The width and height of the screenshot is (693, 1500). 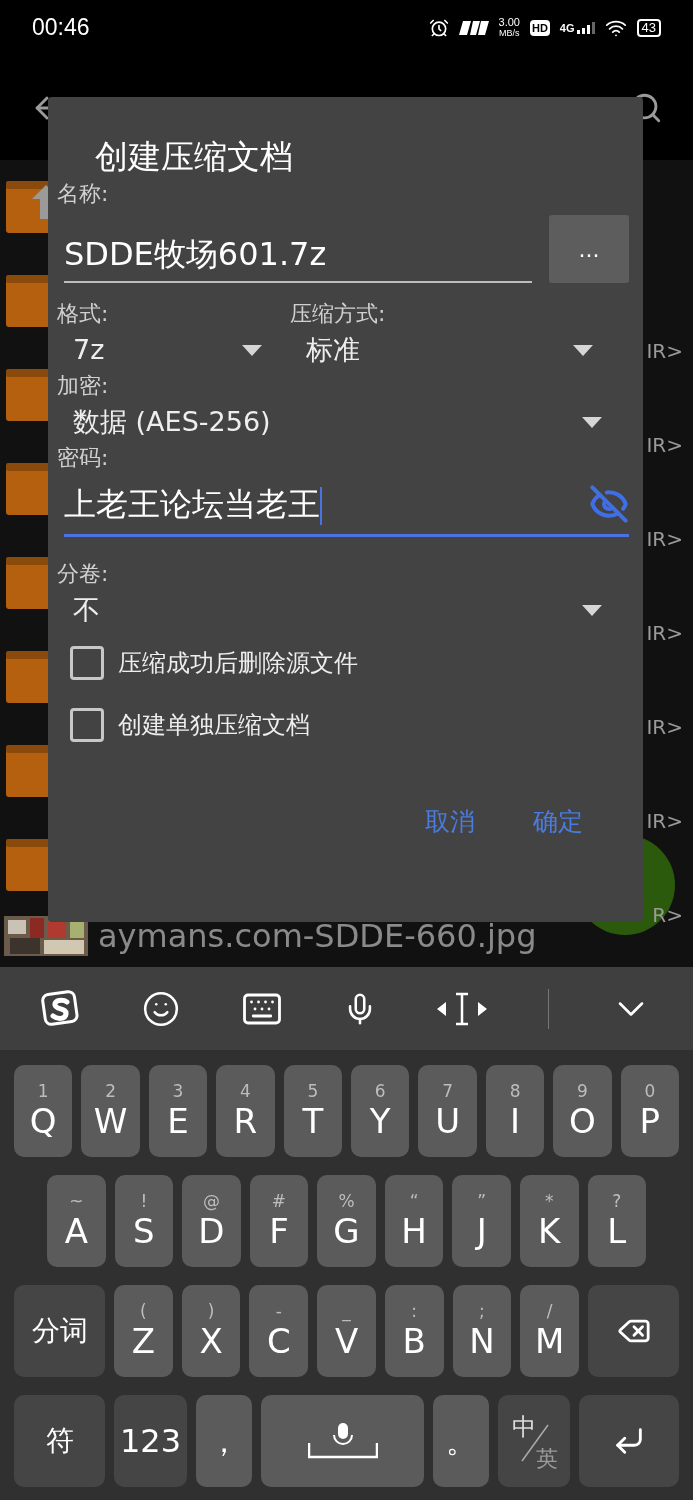 What do you see at coordinates (346, 505) in the screenshot?
I see `password-input-field: 上老王论坛当老王` at bounding box center [346, 505].